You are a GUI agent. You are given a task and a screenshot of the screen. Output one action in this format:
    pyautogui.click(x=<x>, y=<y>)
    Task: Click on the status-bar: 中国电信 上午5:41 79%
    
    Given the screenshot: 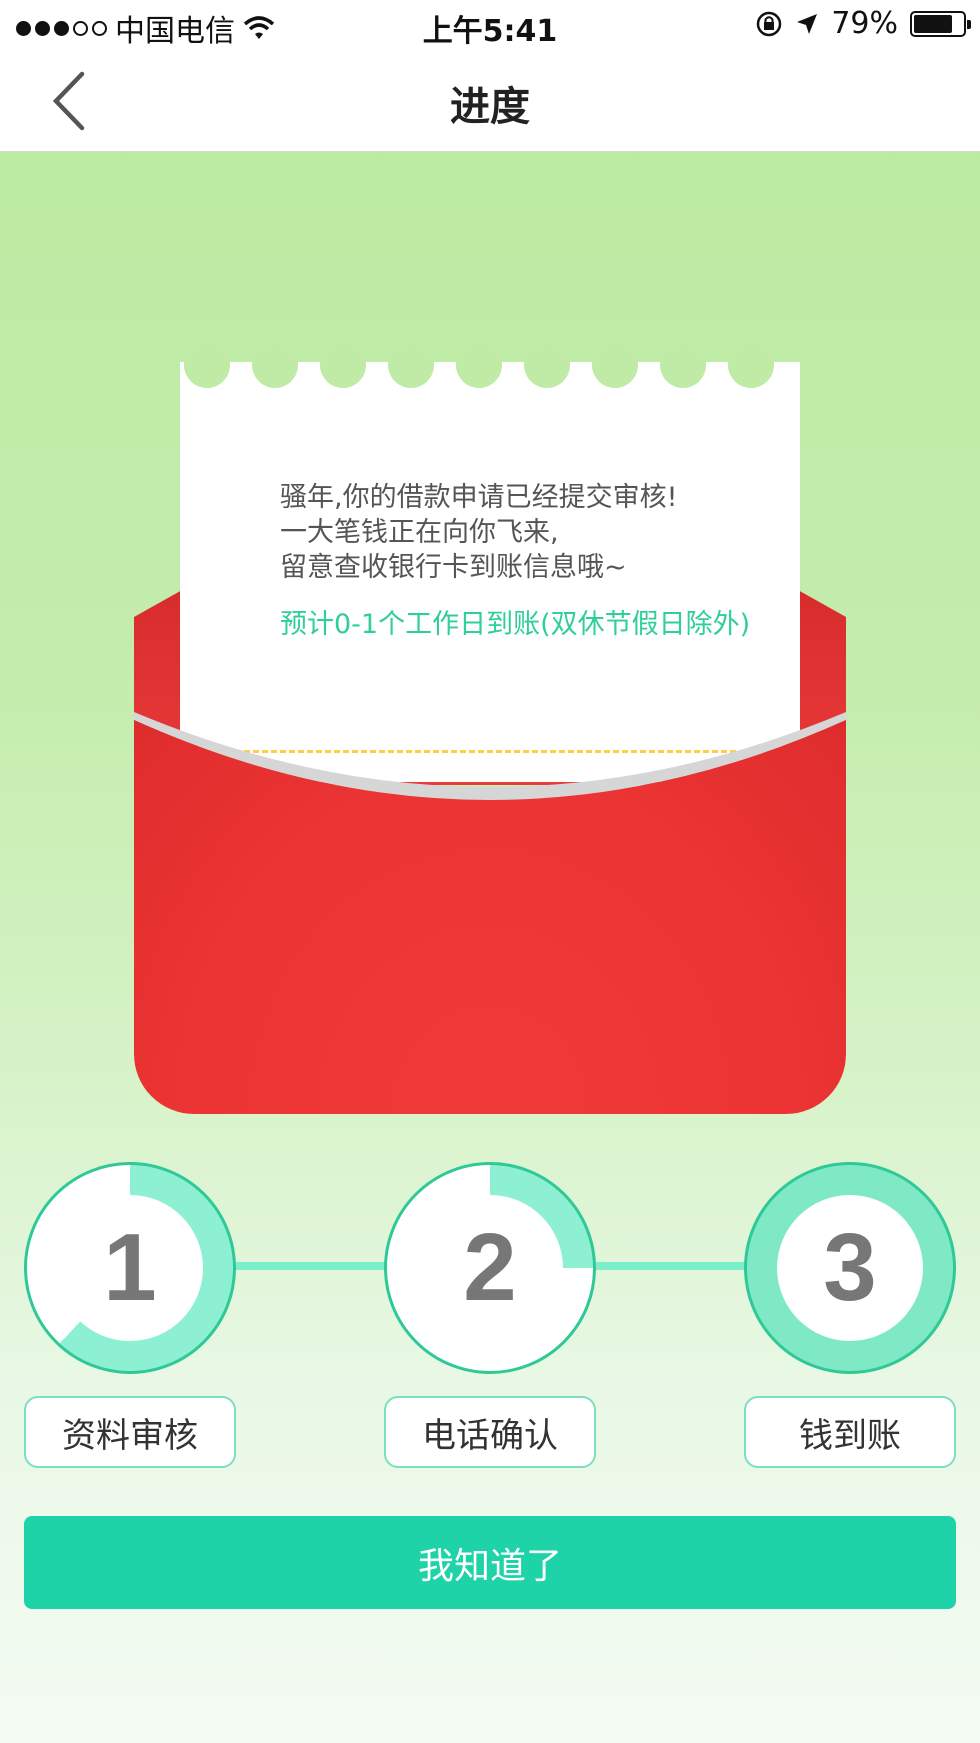 What is the action you would take?
    pyautogui.click(x=490, y=25)
    